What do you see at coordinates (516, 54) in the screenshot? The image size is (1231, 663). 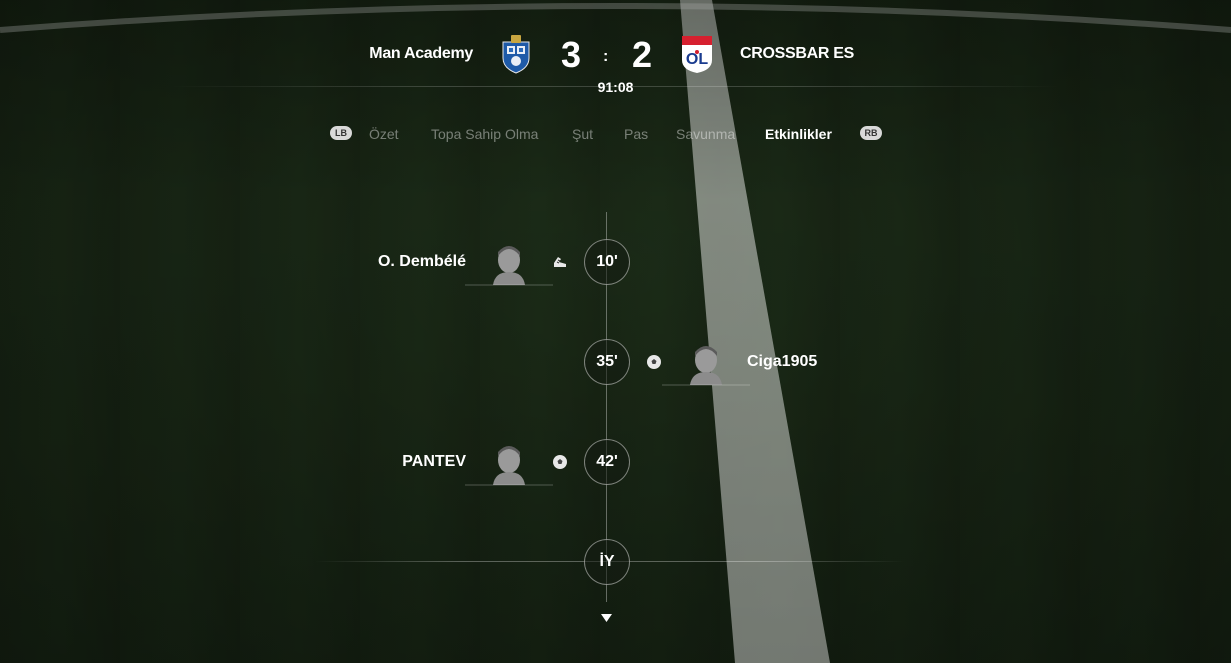 I see `home-crest-icon` at bounding box center [516, 54].